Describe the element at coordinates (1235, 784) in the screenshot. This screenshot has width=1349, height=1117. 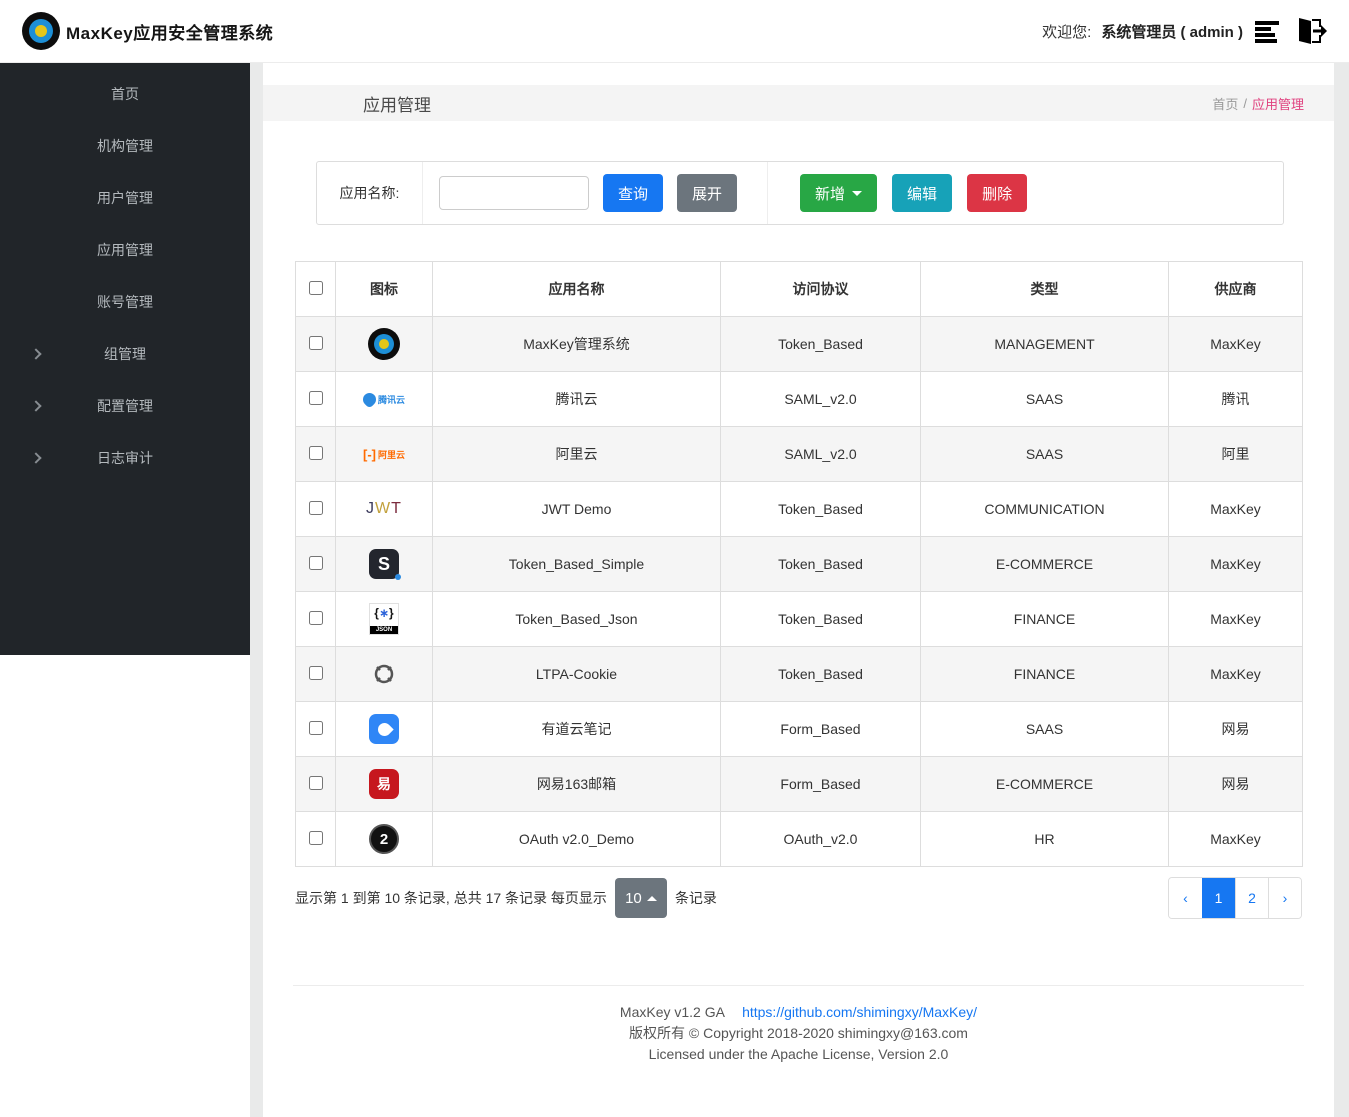
I see `vendor-cell: 网易` at that location.